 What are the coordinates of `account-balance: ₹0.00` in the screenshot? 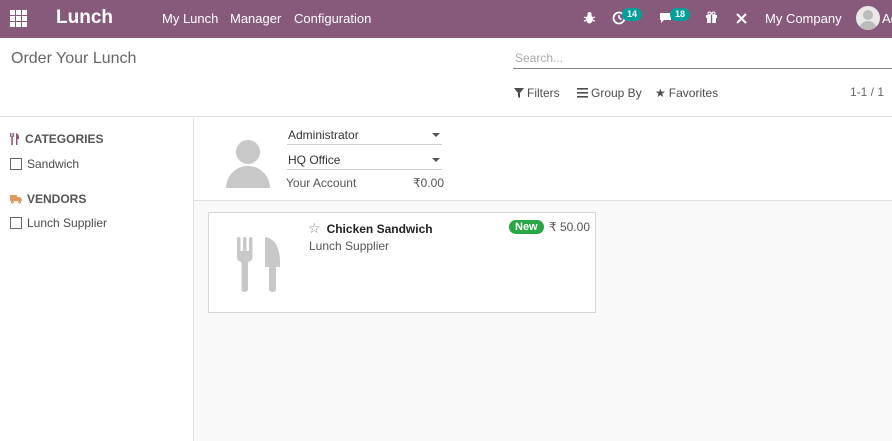 It's located at (428, 183).